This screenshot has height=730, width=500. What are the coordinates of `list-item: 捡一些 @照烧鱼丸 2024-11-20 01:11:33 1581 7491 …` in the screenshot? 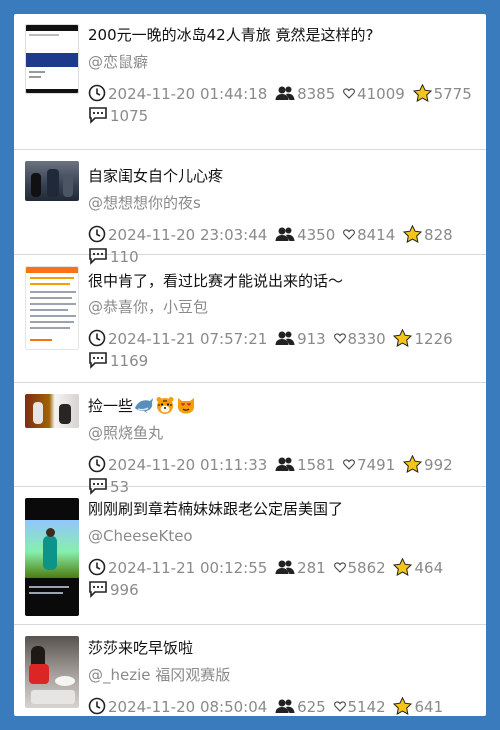 It's located at (250, 440).